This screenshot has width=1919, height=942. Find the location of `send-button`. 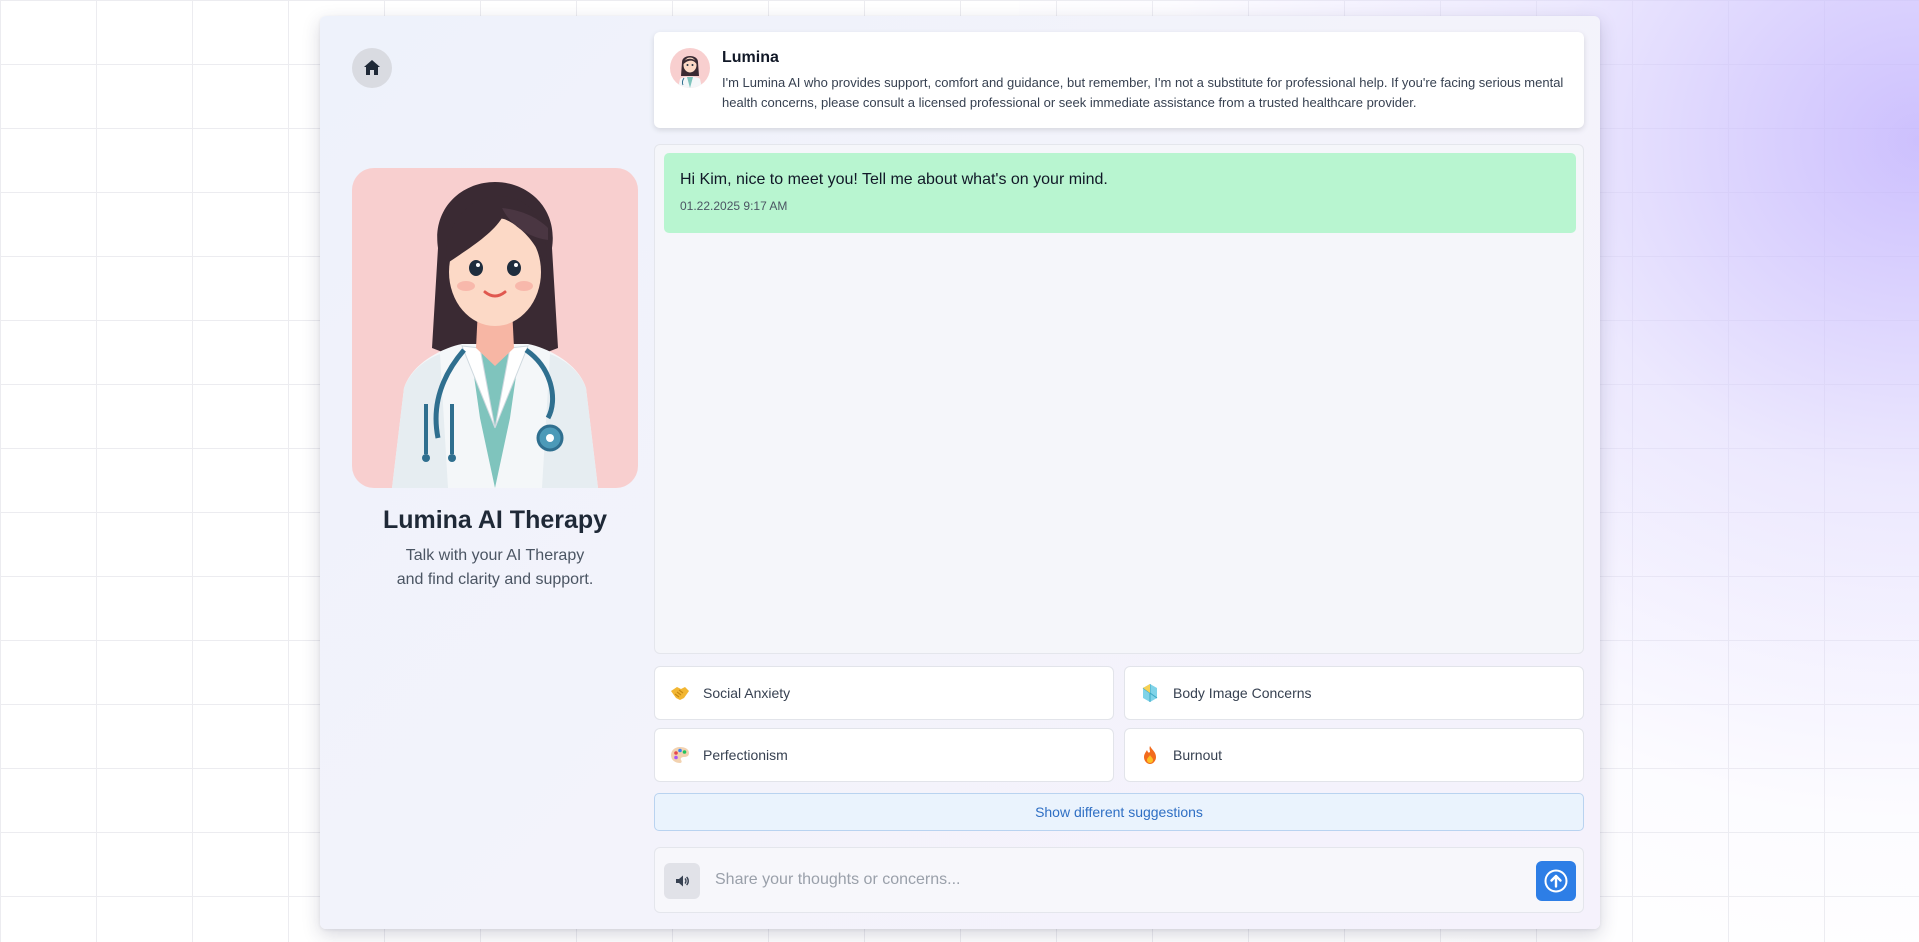

send-button is located at coordinates (1556, 881).